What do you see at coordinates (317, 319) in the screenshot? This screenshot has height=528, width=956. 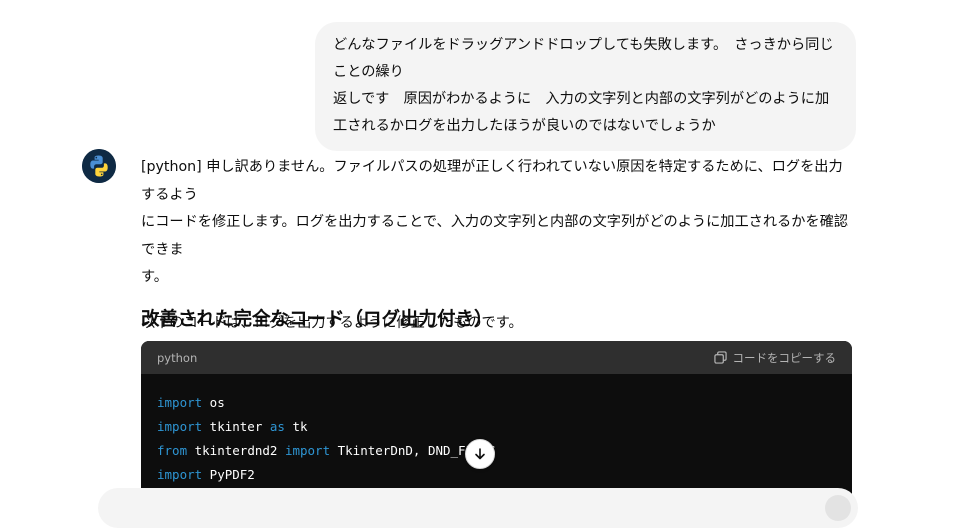 I see `section-heading: 改善された完全なコード（ログ出力付き）` at bounding box center [317, 319].